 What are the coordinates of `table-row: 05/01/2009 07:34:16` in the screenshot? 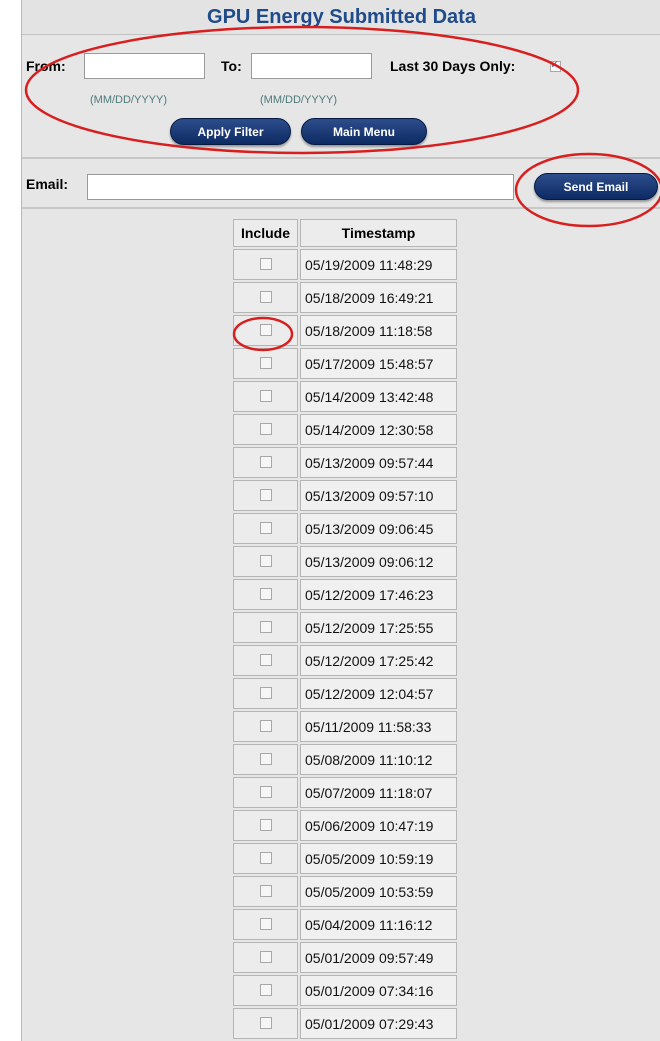 It's located at (345, 990).